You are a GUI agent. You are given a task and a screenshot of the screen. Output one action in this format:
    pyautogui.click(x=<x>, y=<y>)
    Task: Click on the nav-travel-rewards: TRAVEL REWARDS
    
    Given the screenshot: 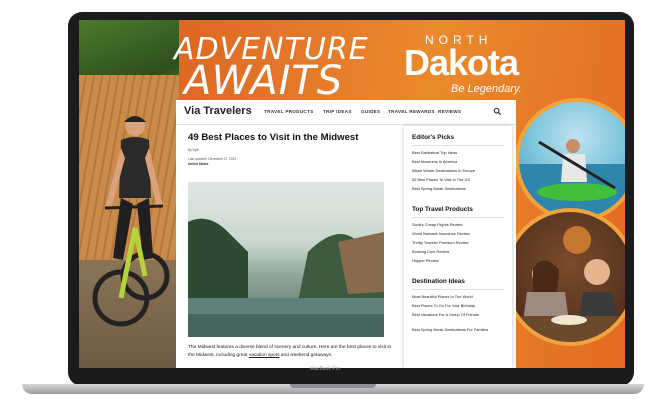 What is the action you would take?
    pyautogui.click(x=411, y=111)
    